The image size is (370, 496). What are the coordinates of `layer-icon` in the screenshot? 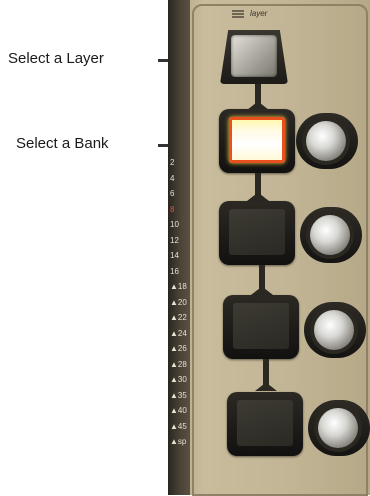 It's located at (238, 14).